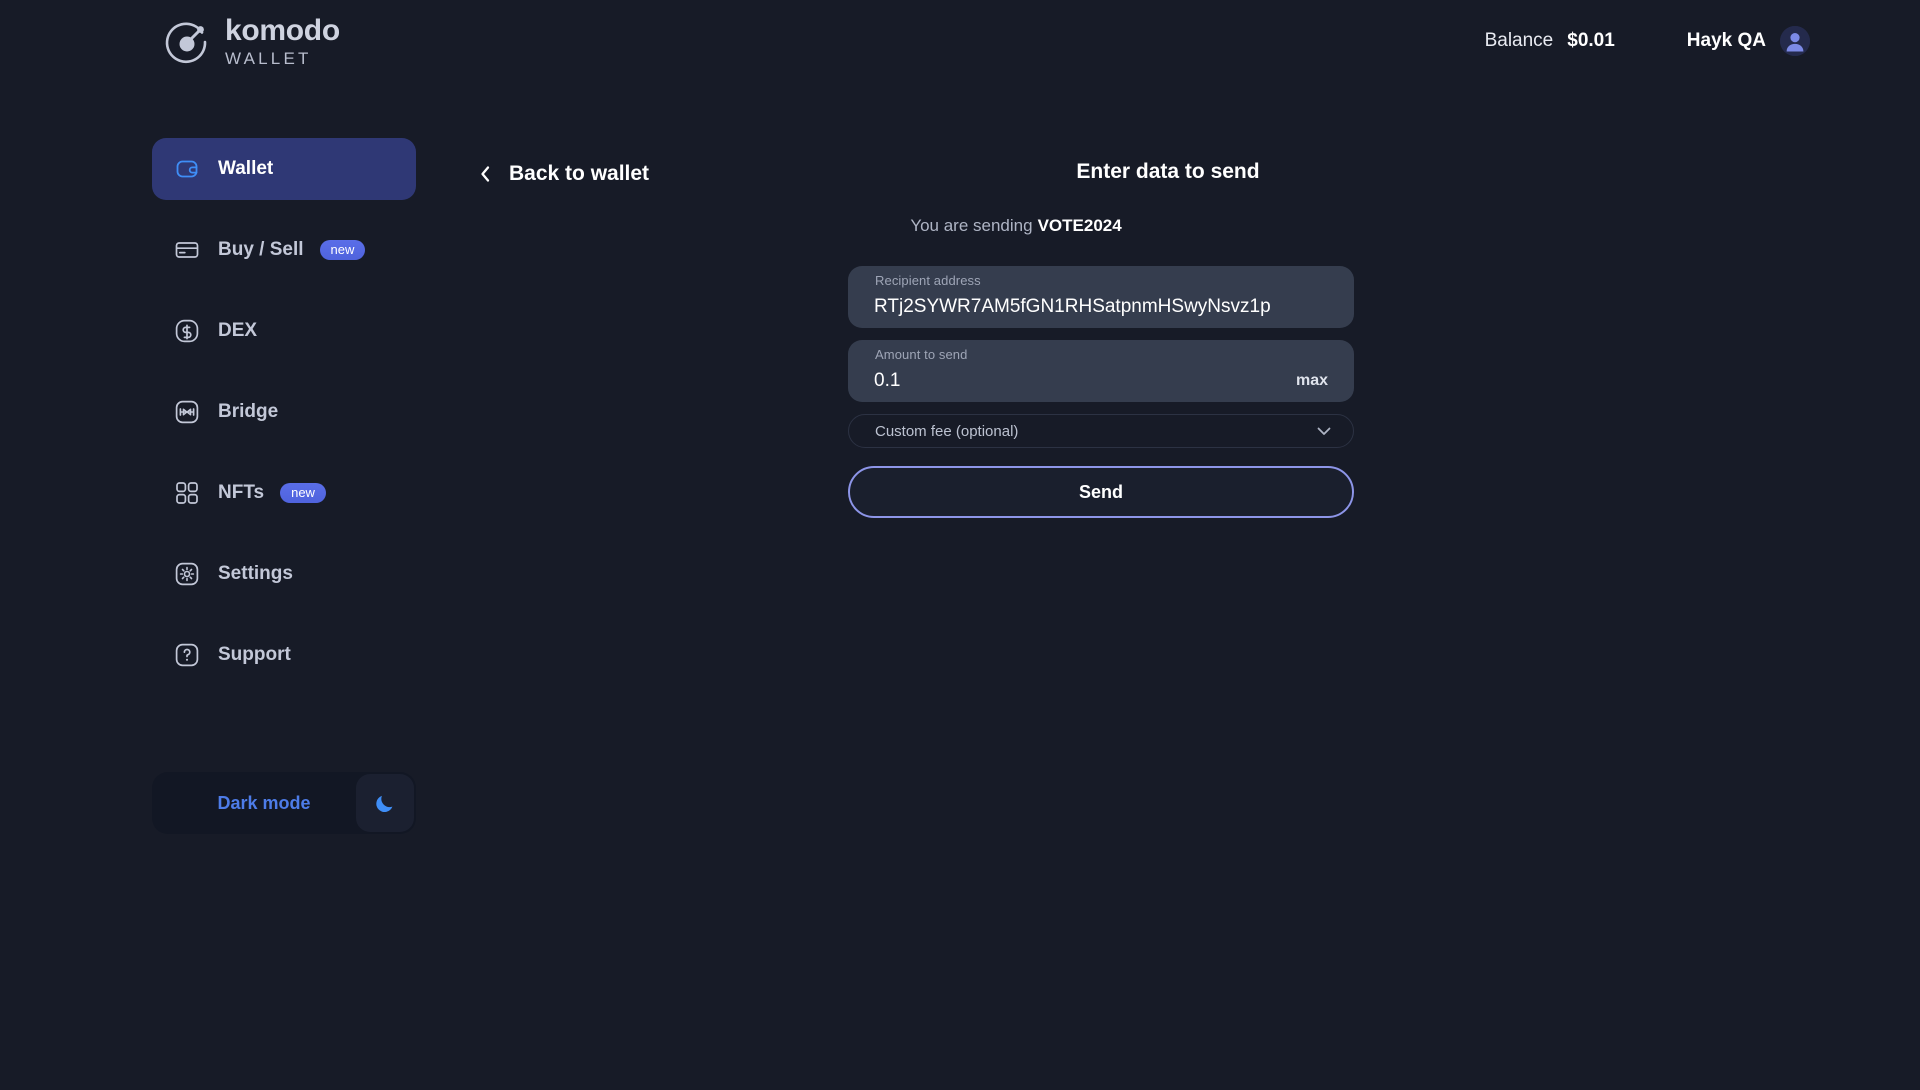 The width and height of the screenshot is (1920, 1090). I want to click on brand-subtitle: WALLET, so click(268, 58).